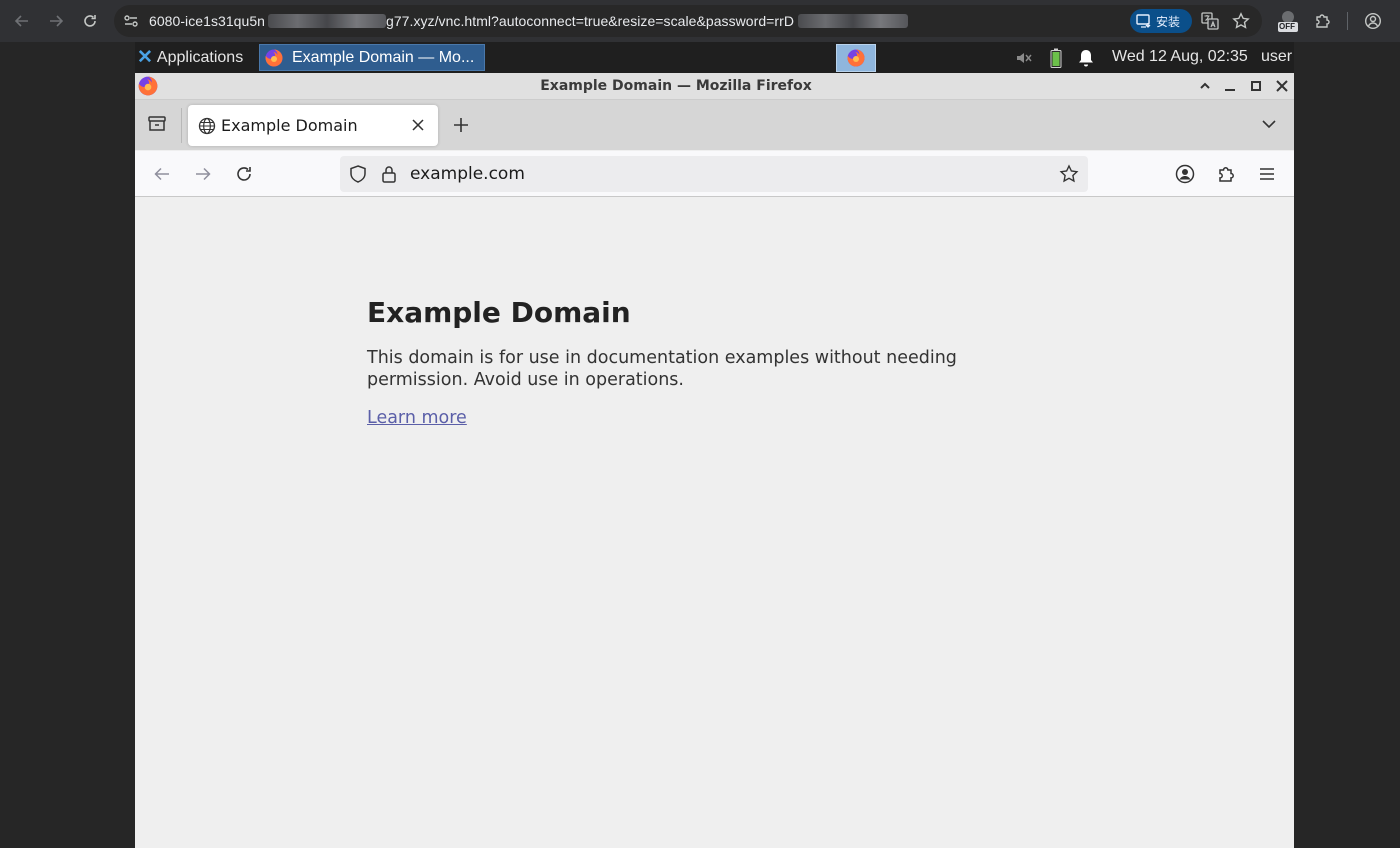 The height and width of the screenshot is (848, 1400). What do you see at coordinates (289, 125) in the screenshot?
I see `tab-title: Example Domain` at bounding box center [289, 125].